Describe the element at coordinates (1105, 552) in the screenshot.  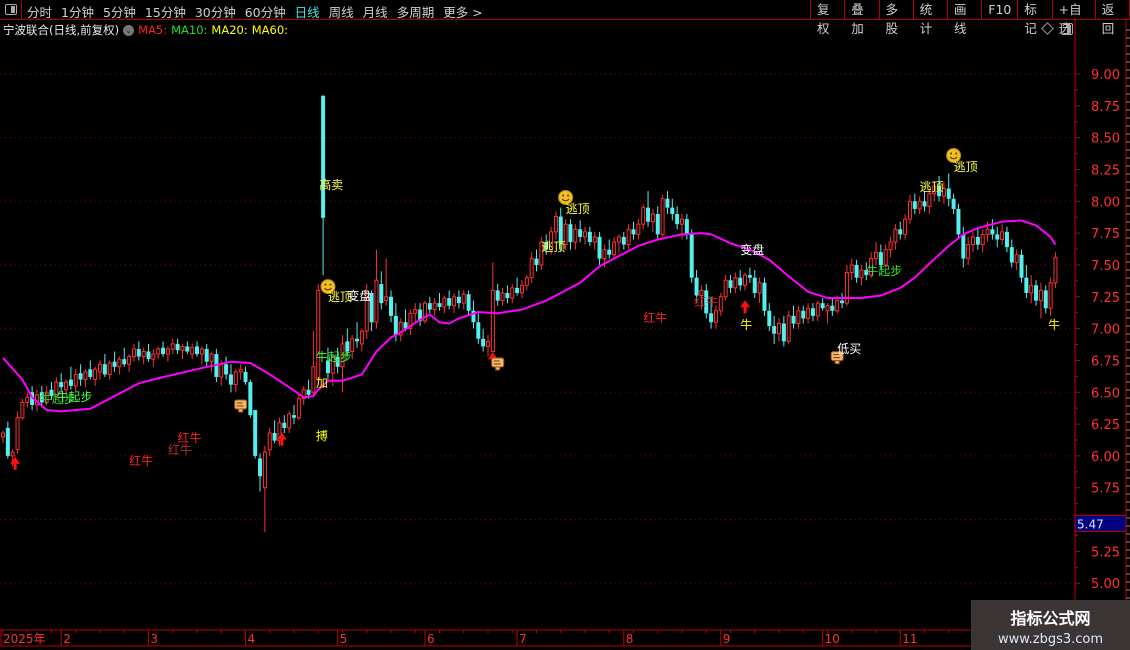
I see `price-tick-label: 5.25` at that location.